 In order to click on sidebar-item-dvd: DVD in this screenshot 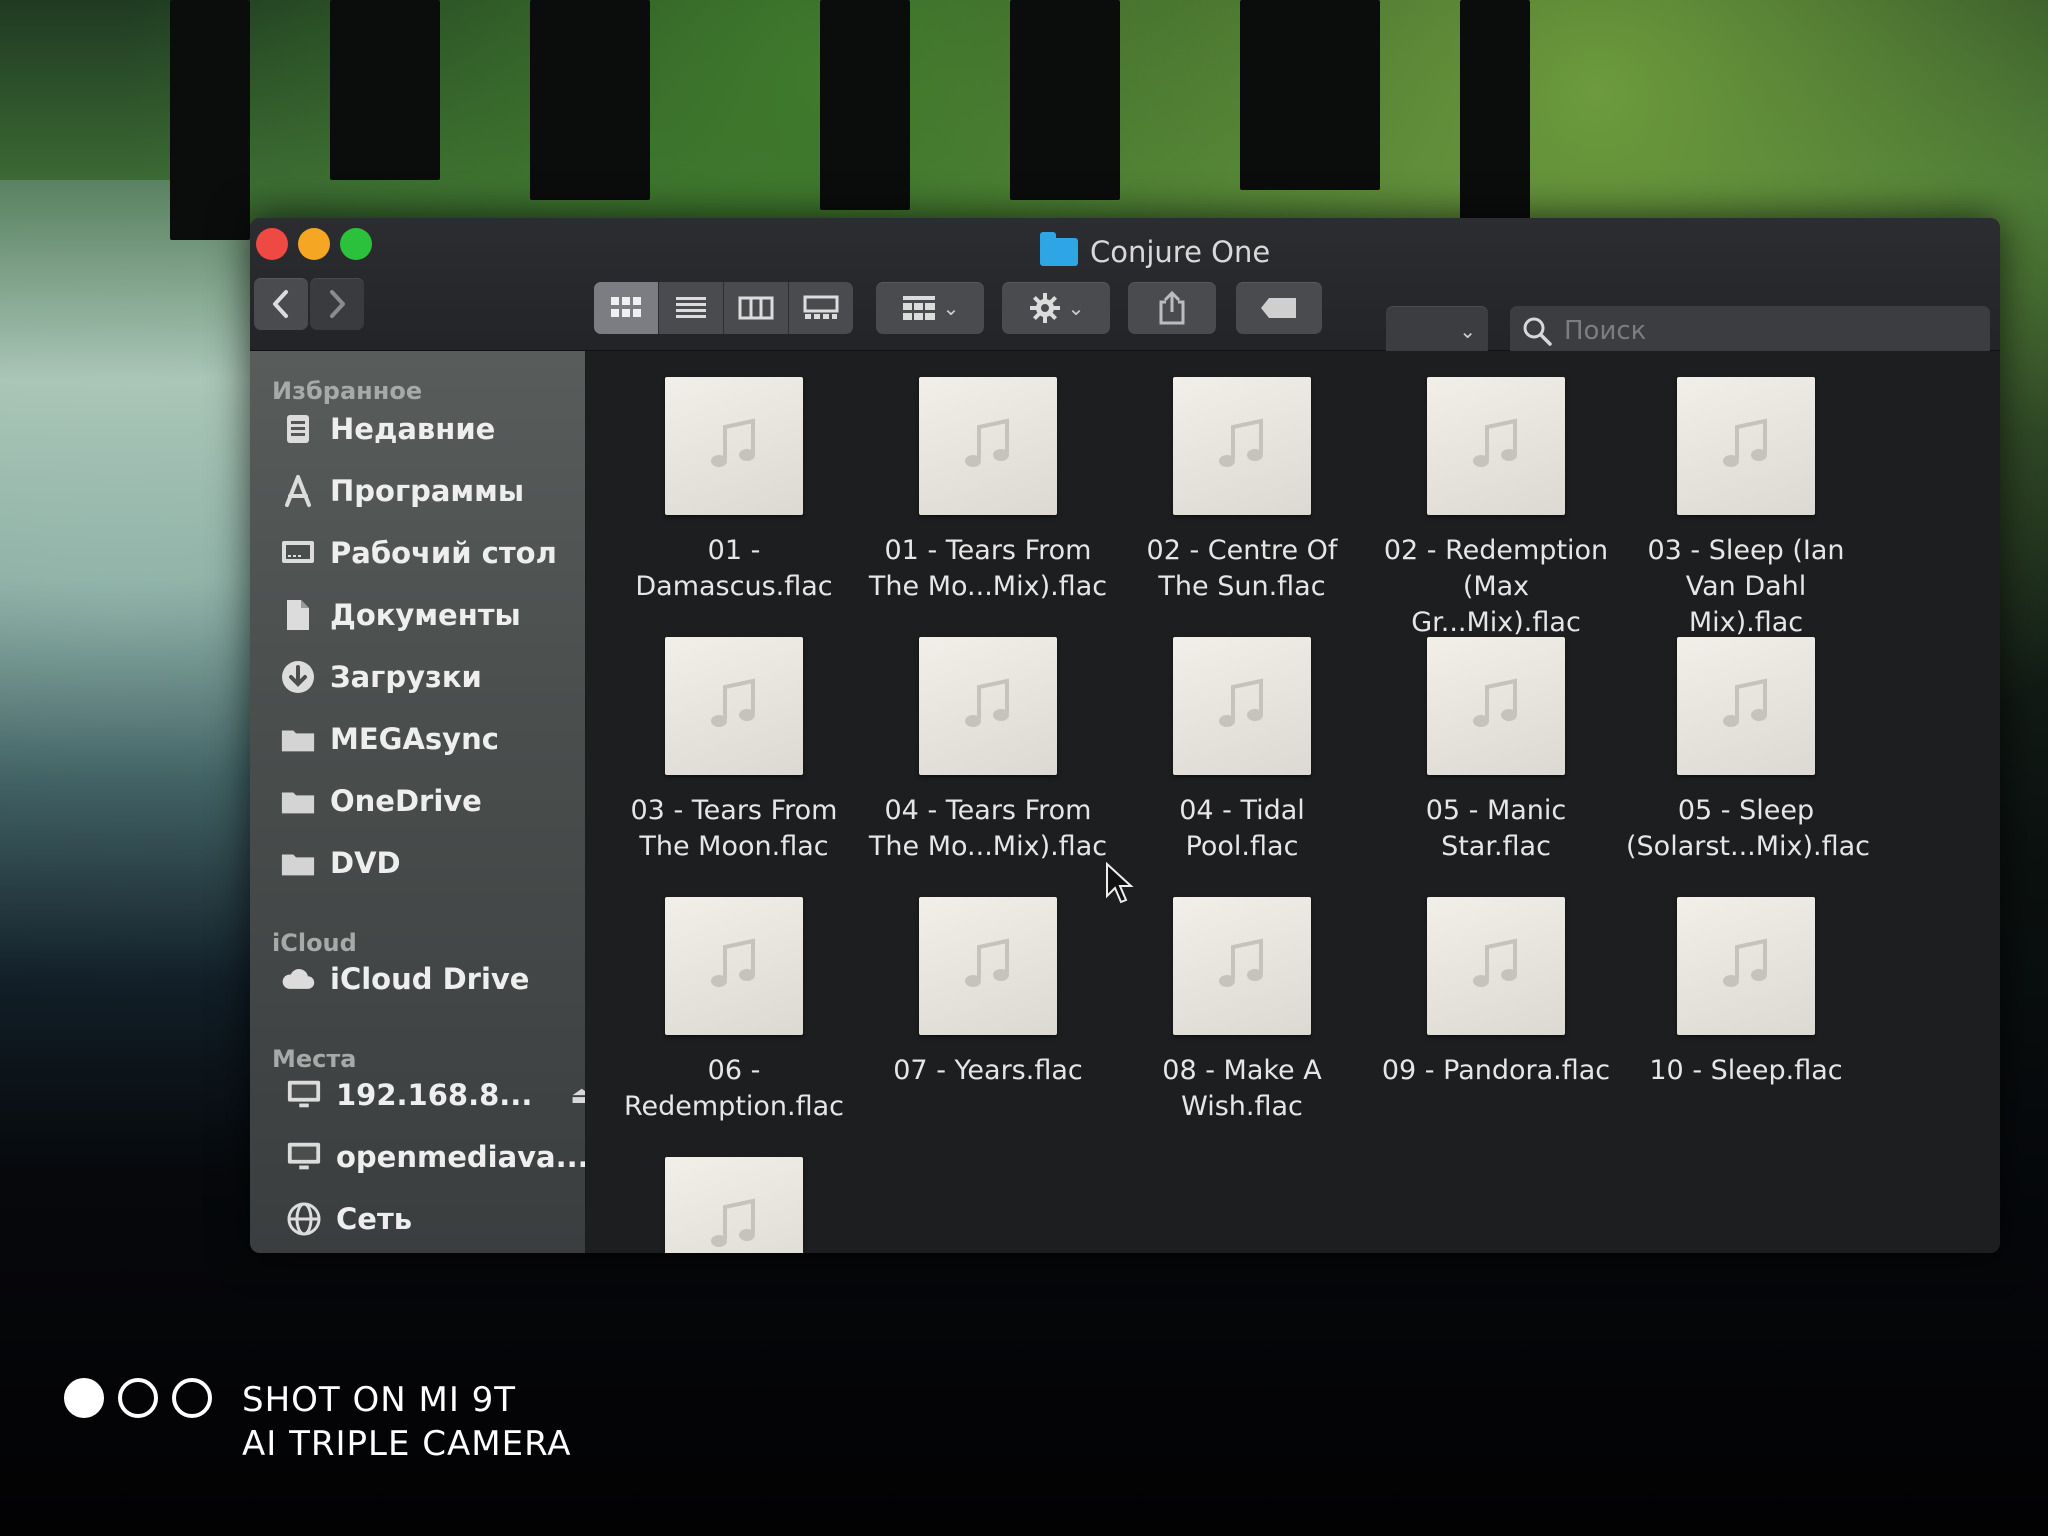, I will do `click(340, 863)`.